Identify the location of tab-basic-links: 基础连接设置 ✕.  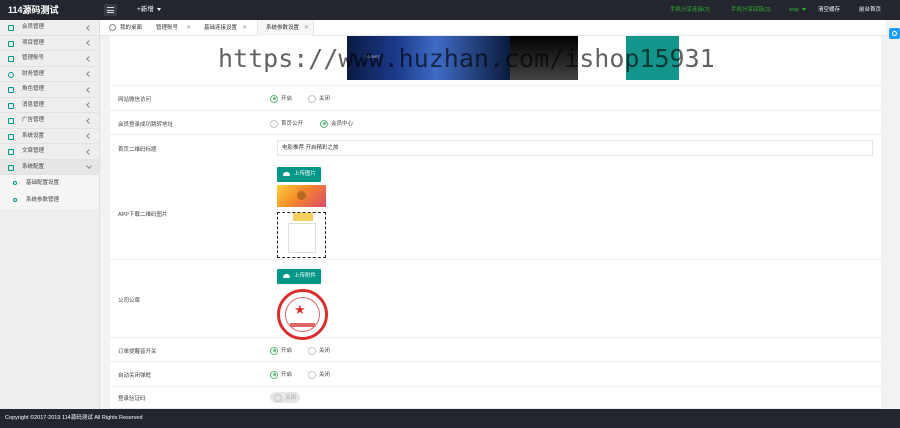
(223, 28).